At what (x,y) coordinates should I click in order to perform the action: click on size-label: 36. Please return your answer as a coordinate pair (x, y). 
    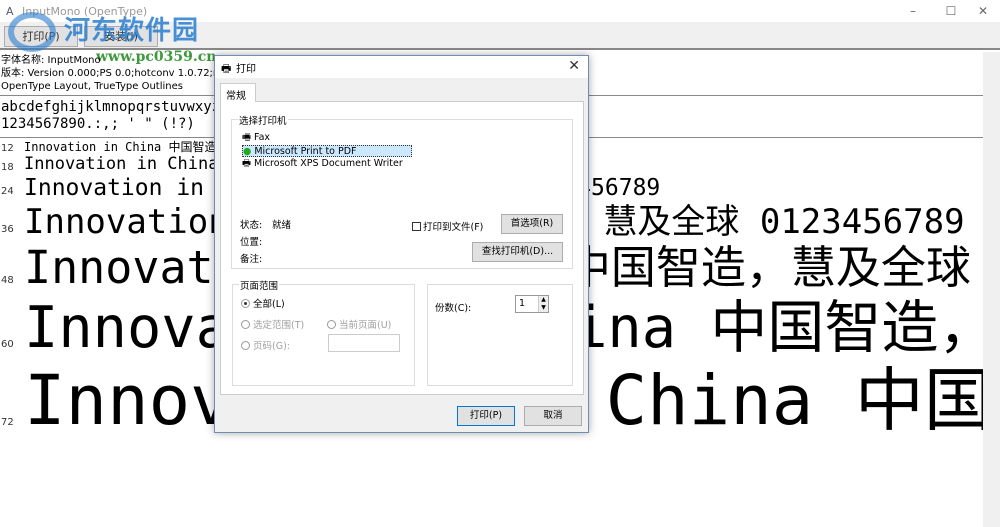
    Looking at the image, I should click on (7, 229).